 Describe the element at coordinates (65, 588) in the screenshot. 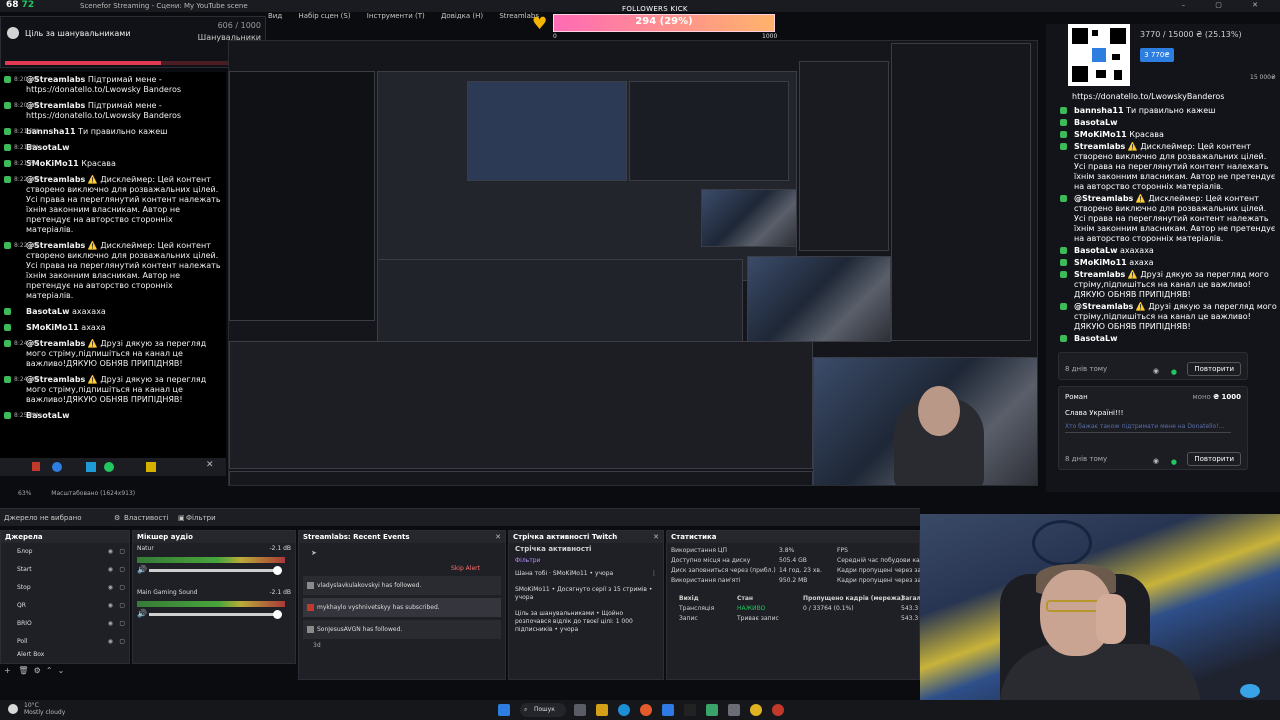

I see `source-item: Stop ◉ ▢` at that location.